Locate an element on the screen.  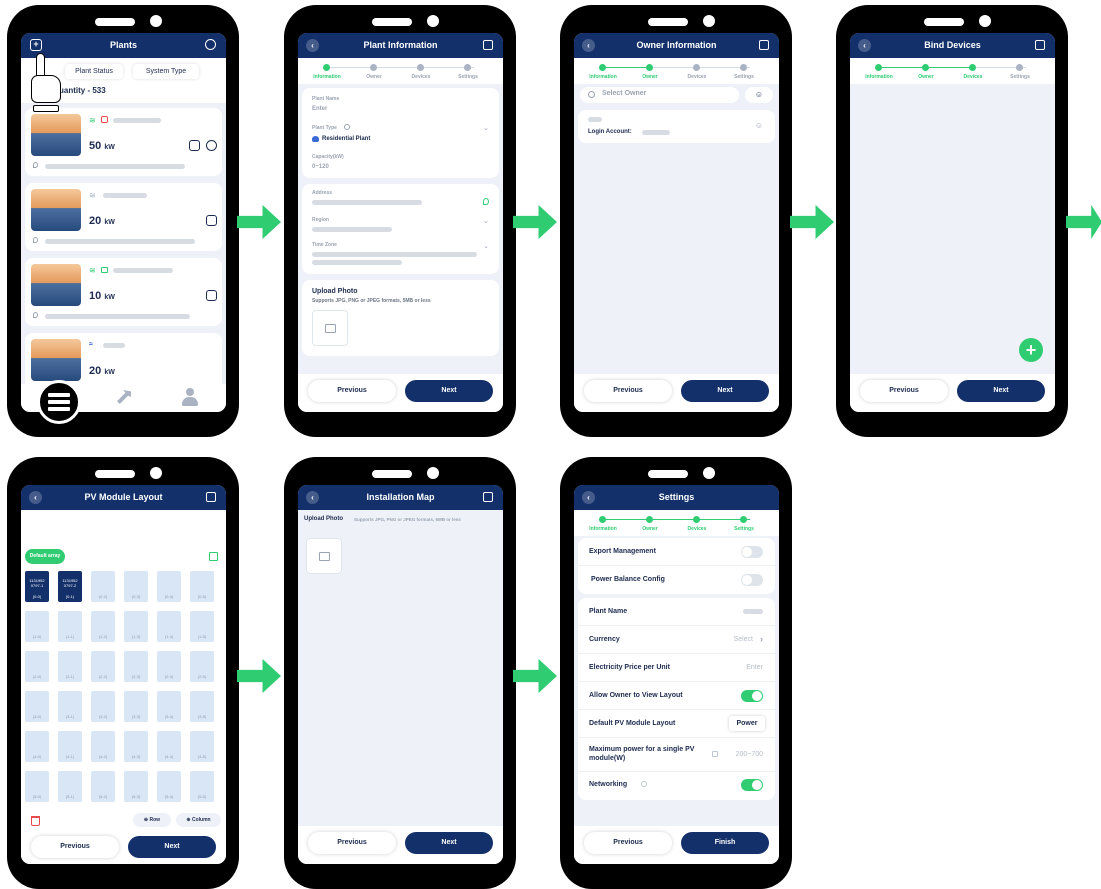
pv-module-cell: (1-0) is located at coordinates (37, 626).